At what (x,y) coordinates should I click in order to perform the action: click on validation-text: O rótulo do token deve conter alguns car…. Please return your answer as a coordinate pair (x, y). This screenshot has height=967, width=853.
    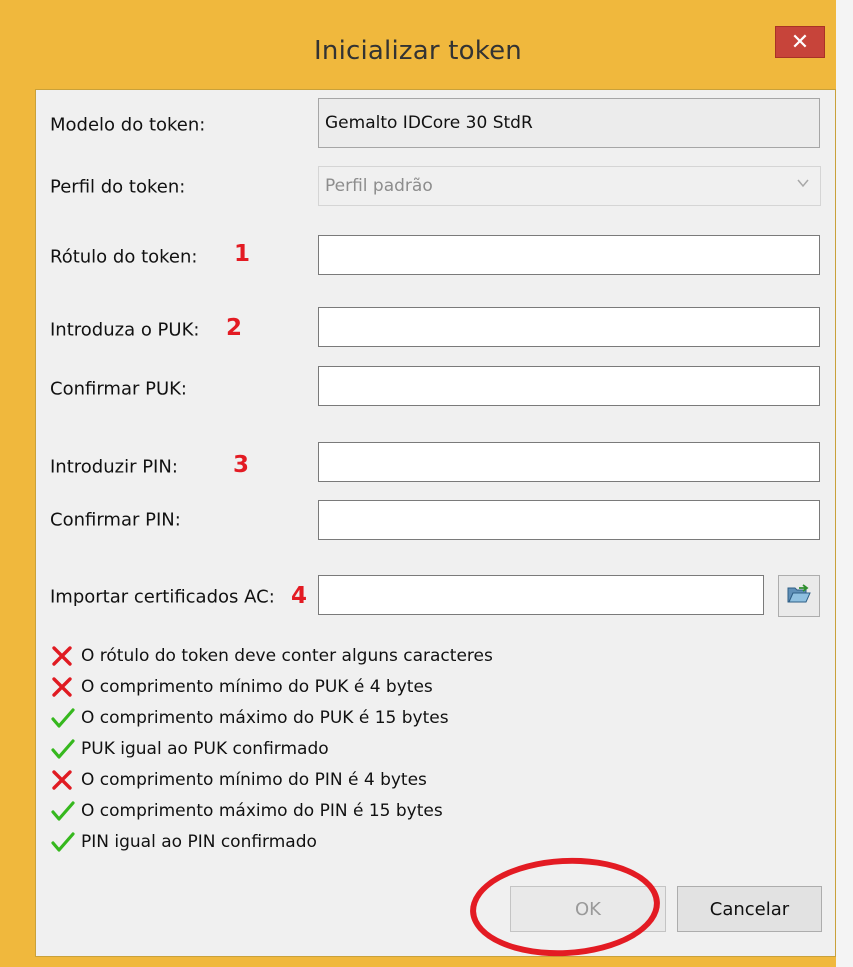
    Looking at the image, I should click on (287, 656).